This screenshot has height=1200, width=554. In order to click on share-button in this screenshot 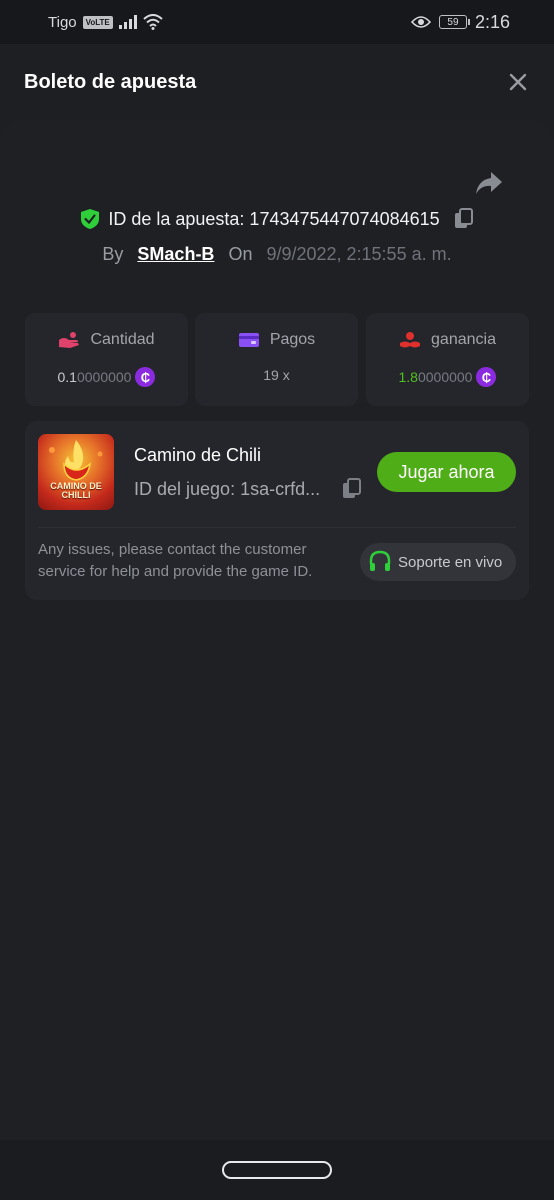, I will do `click(489, 184)`.